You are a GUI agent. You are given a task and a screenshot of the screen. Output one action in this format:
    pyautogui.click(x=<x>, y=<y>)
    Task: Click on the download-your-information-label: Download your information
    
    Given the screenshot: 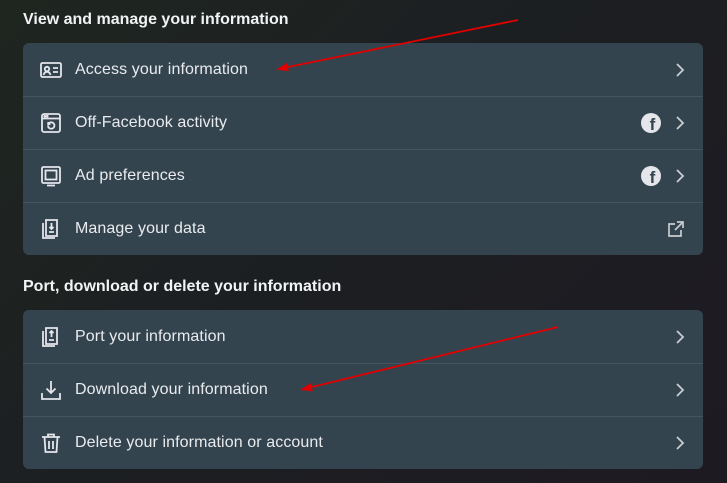 What is the action you would take?
    pyautogui.click(x=171, y=389)
    